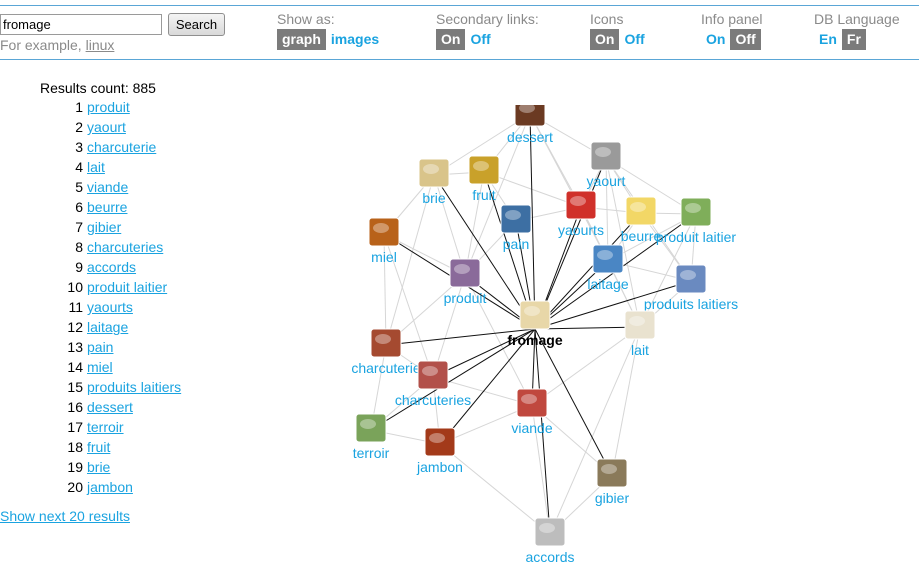 The height and width of the screenshot is (586, 919). I want to click on result-link: accords, so click(111, 267).